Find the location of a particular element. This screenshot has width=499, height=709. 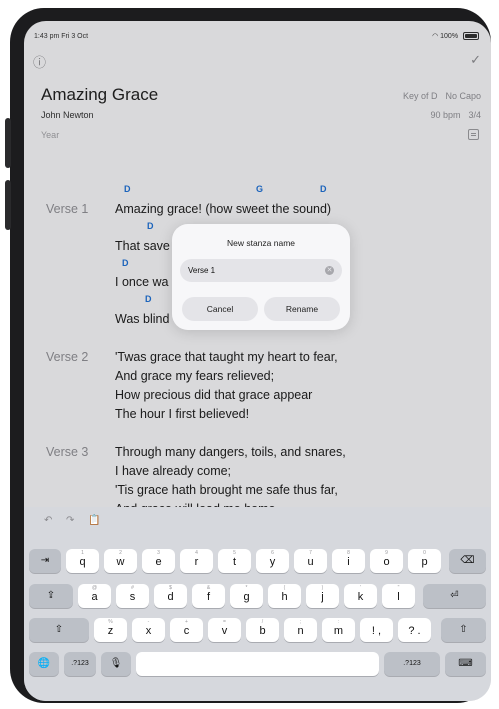

lyric-line: And grace my fears relieved; is located at coordinates (194, 376).